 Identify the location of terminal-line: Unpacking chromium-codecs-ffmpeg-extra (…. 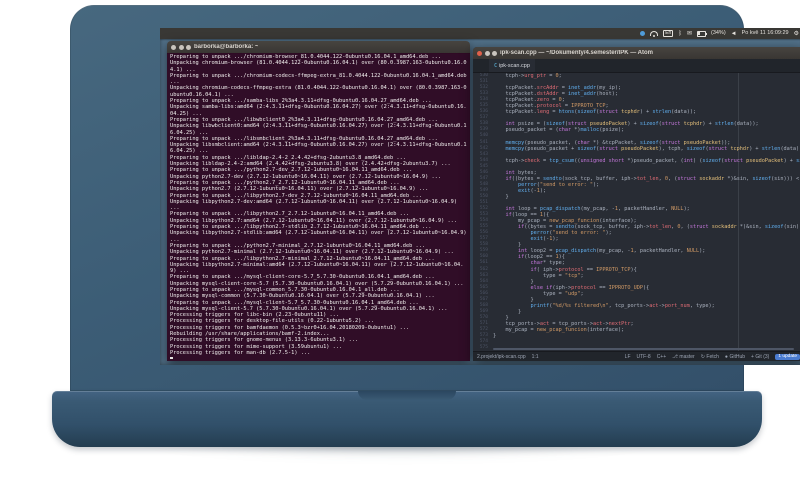
(318, 91).